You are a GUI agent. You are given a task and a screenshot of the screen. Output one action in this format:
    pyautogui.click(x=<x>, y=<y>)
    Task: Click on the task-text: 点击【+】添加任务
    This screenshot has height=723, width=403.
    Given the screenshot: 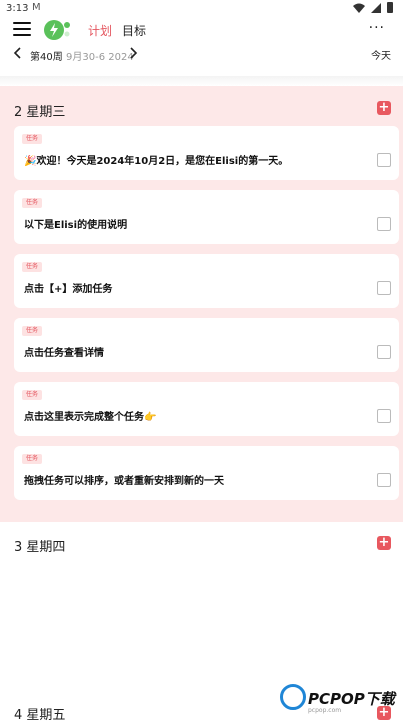 What is the action you would take?
    pyautogui.click(x=68, y=289)
    